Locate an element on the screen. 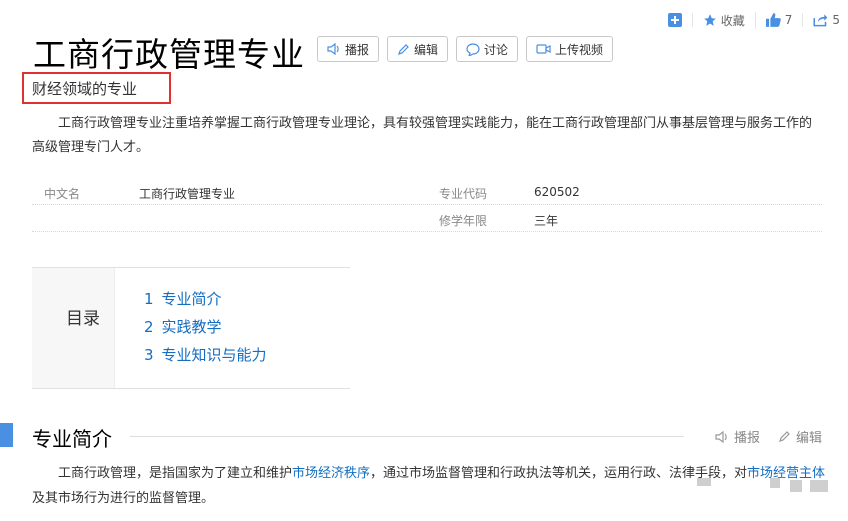  section-edit-button: 编辑 is located at coordinates (800, 436).